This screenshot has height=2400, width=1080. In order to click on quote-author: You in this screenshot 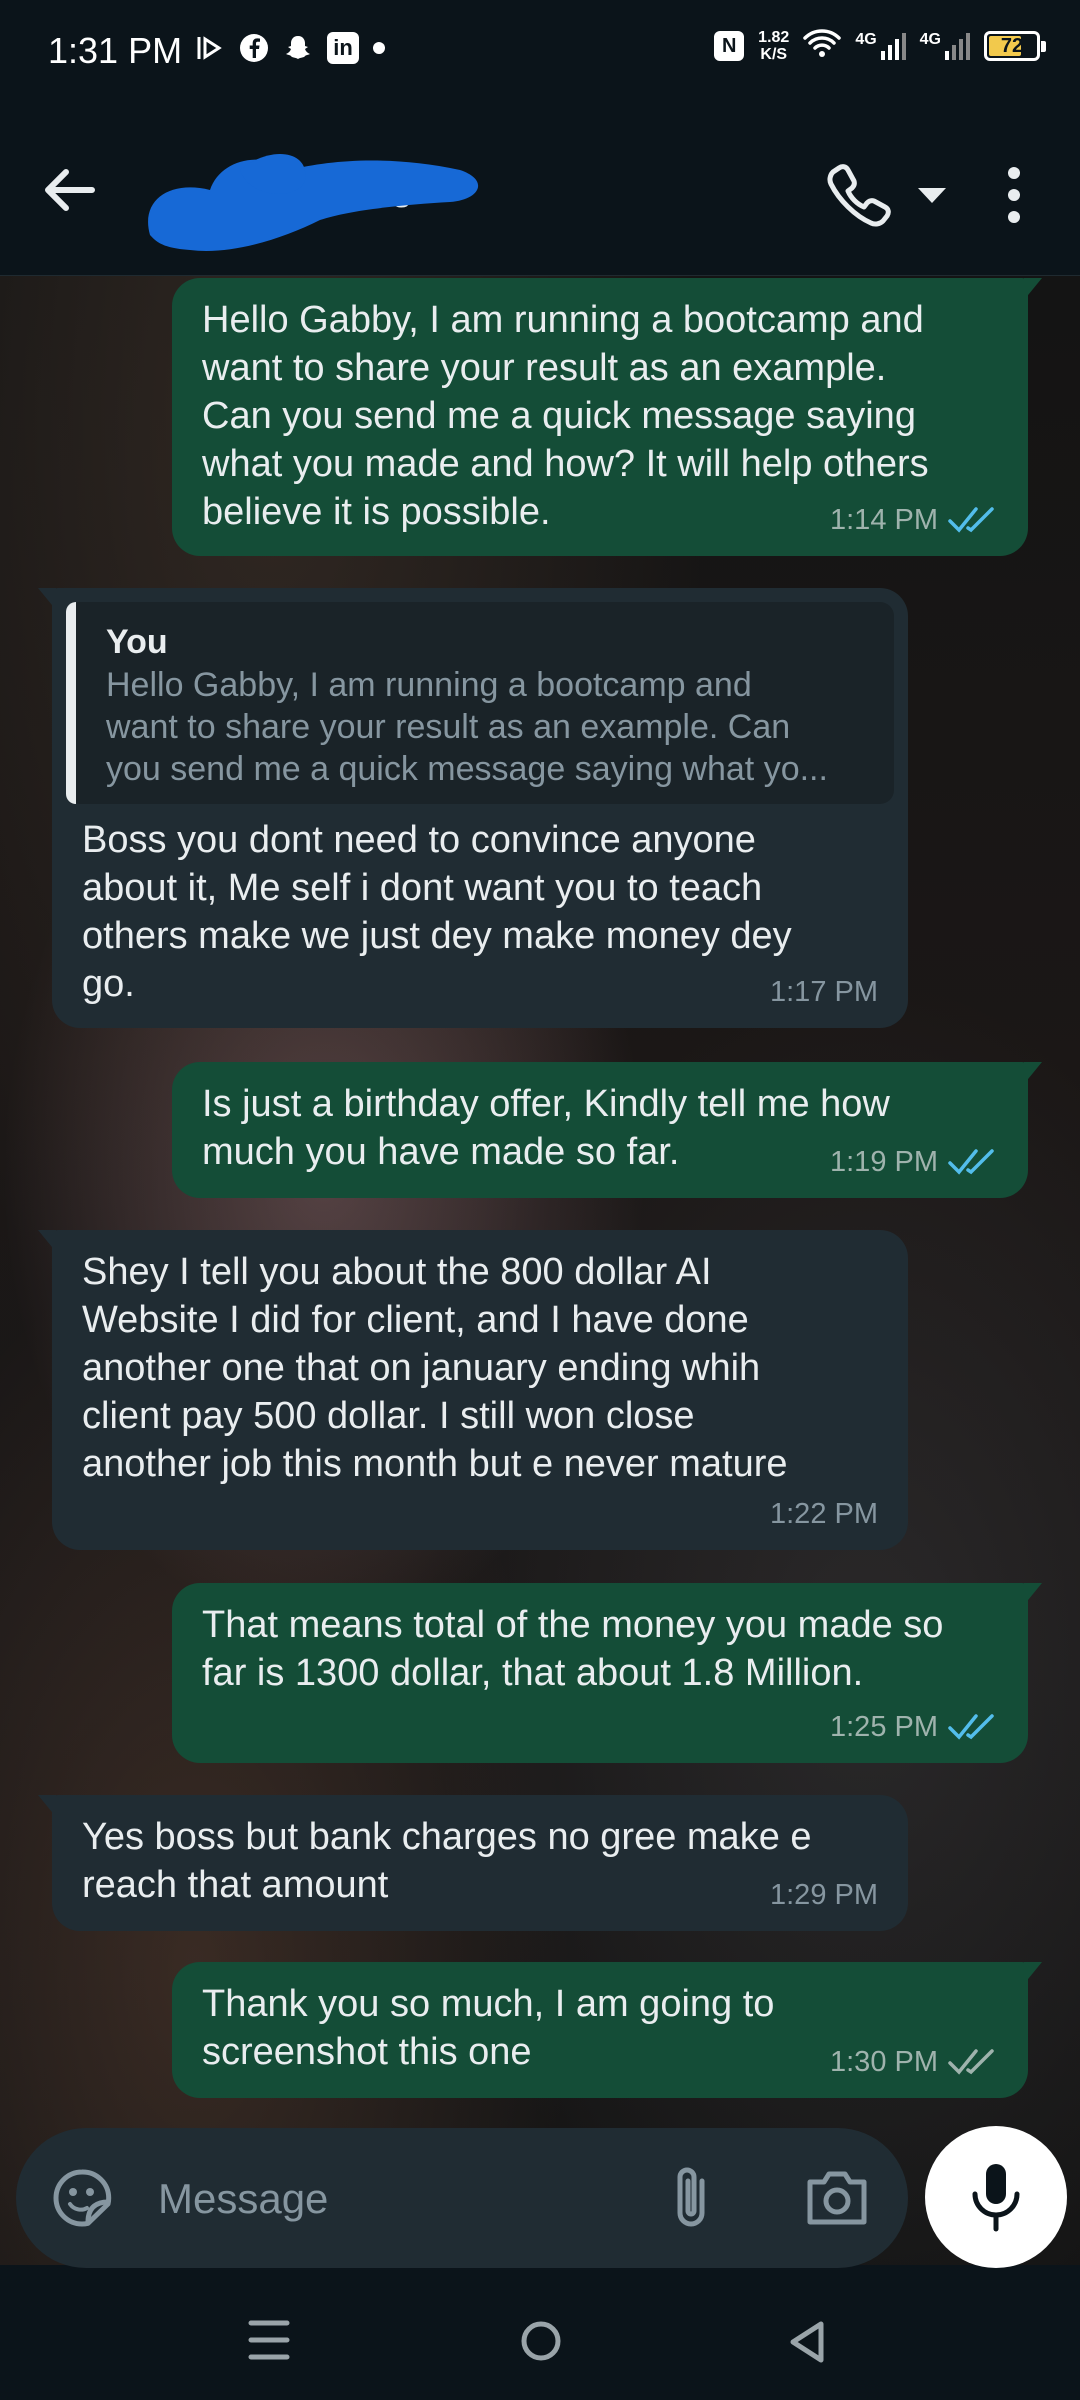, I will do `click(137, 642)`.